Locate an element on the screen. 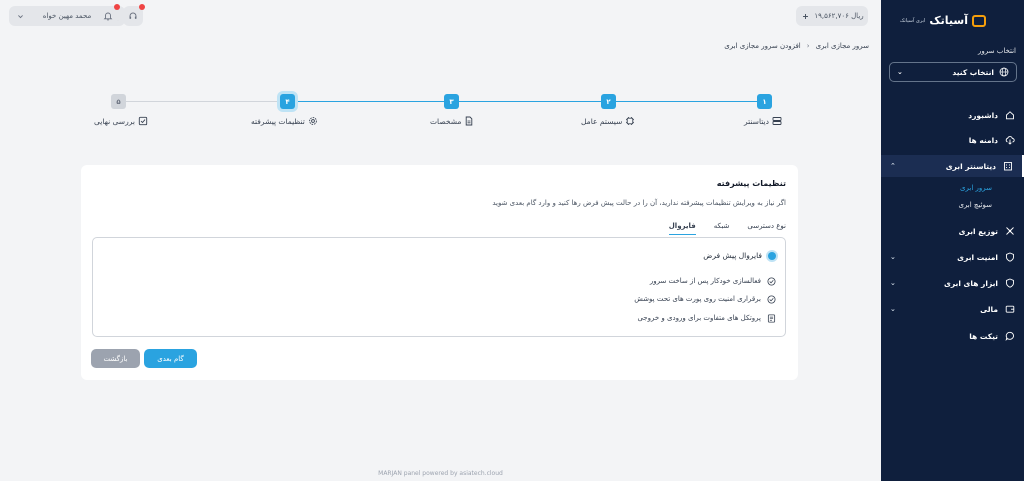  radio-selected is located at coordinates (772, 255).